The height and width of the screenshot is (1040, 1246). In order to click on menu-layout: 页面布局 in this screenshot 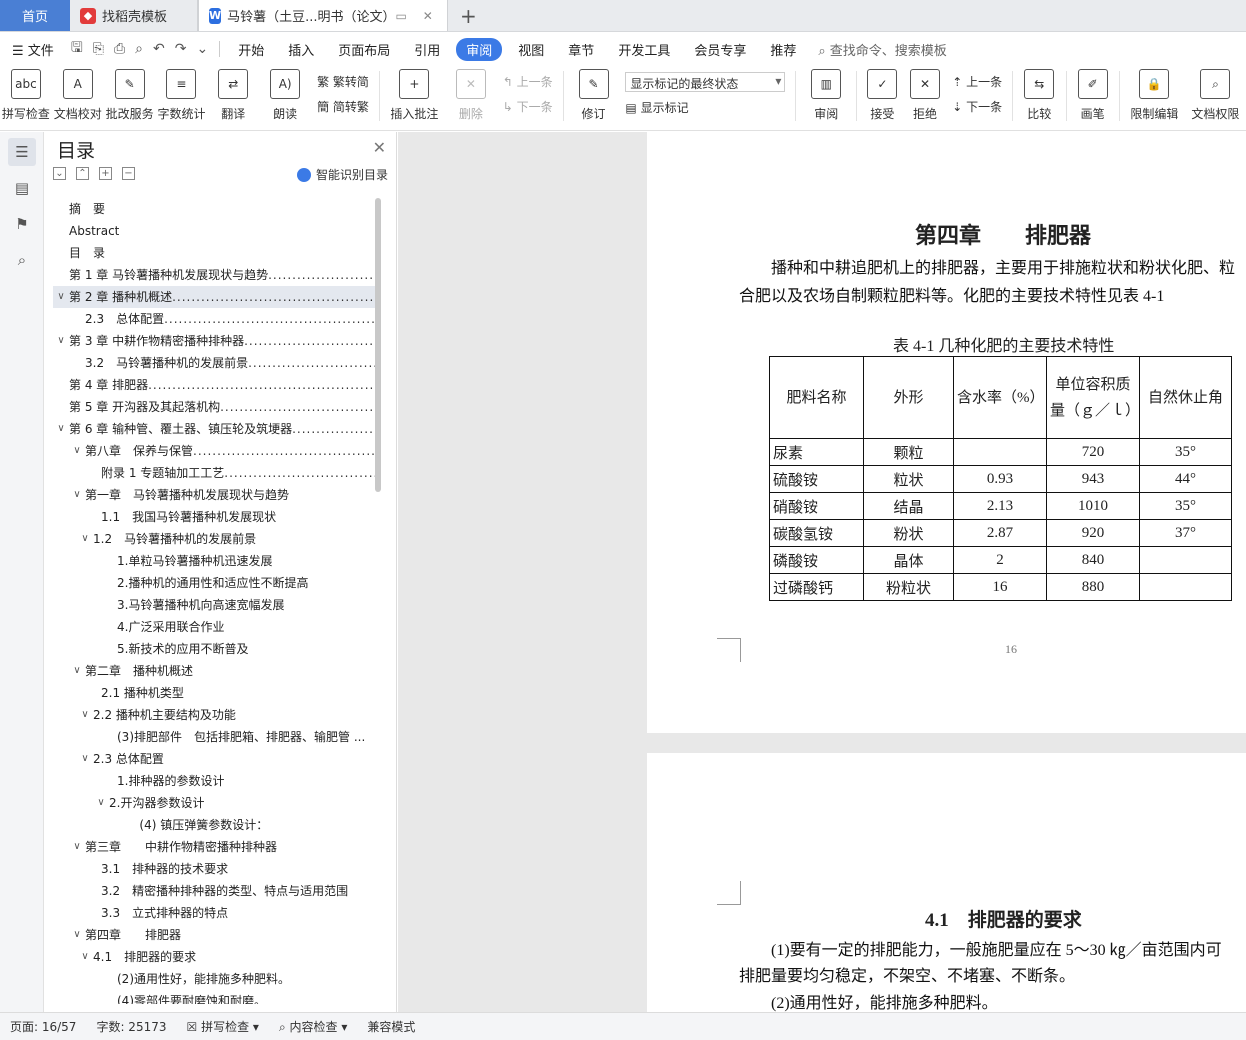, I will do `click(364, 49)`.